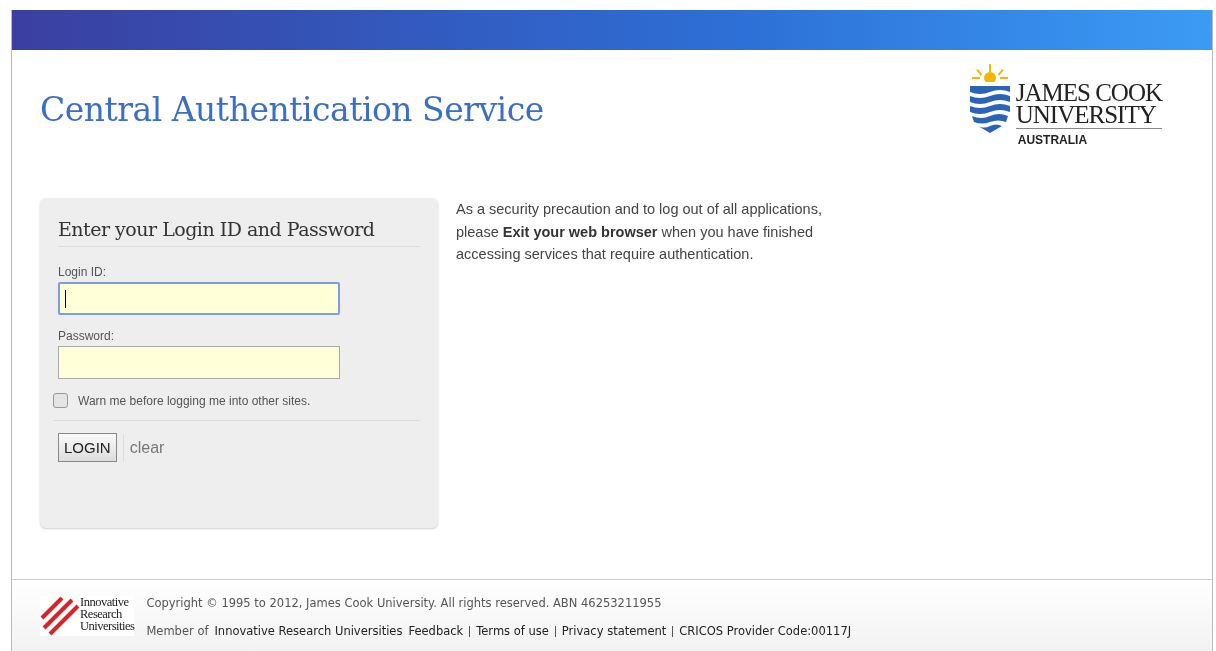  I want to click on member-text: Member of, so click(177, 631).